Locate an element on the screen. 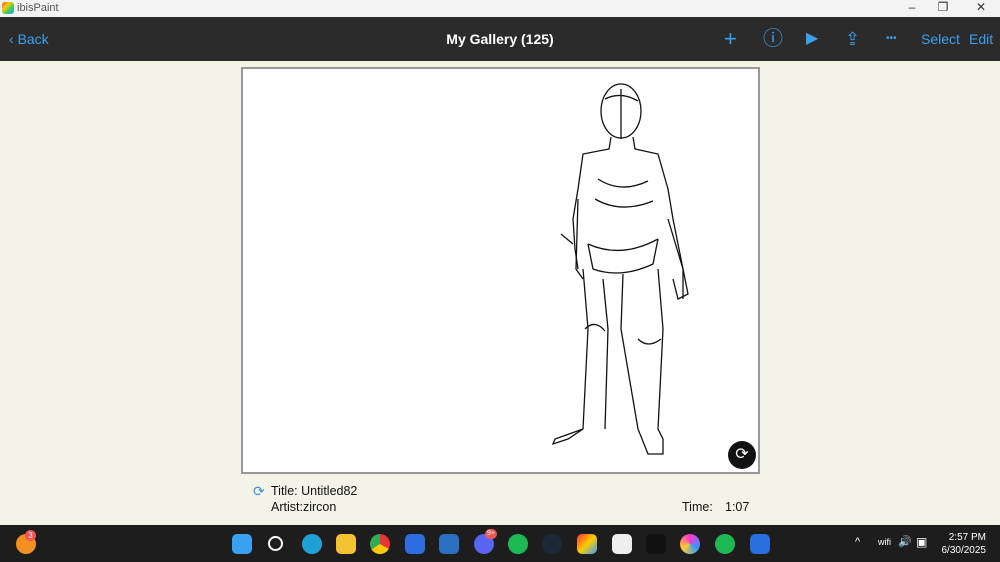 The height and width of the screenshot is (562, 1000). app-name: ibisPaint is located at coordinates (38, 8).